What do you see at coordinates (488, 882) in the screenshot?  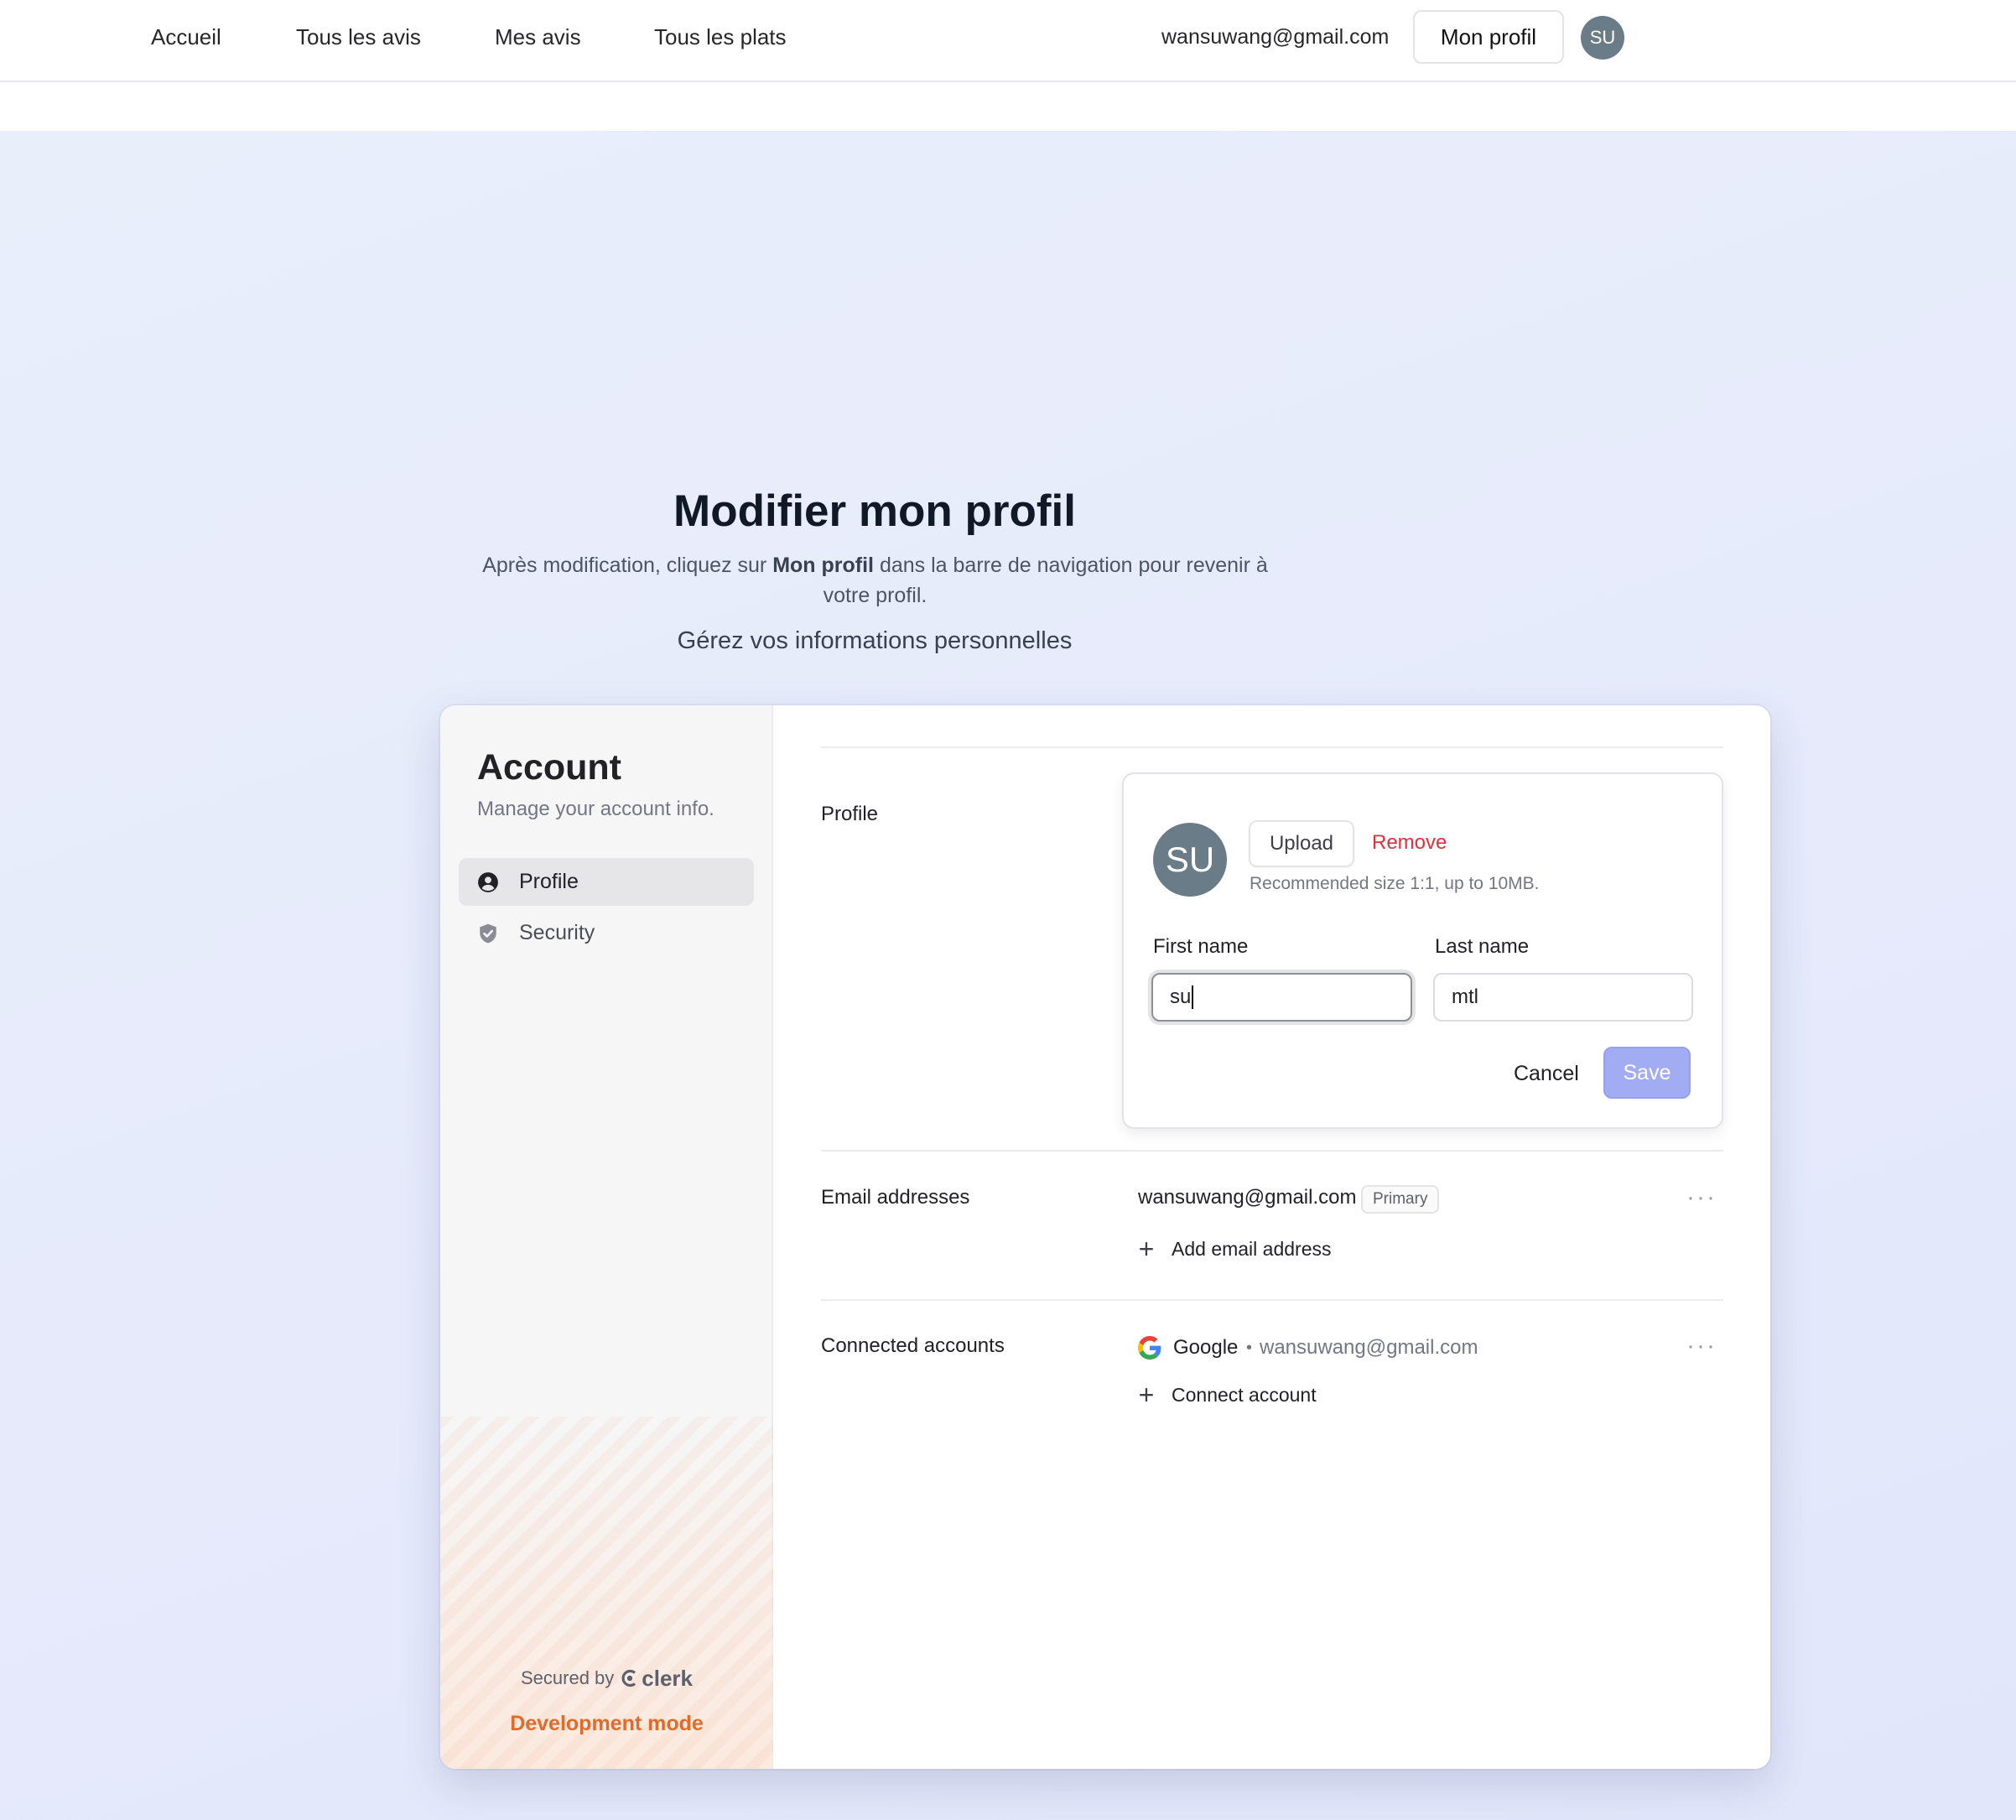 I see `user-circle-icon` at bounding box center [488, 882].